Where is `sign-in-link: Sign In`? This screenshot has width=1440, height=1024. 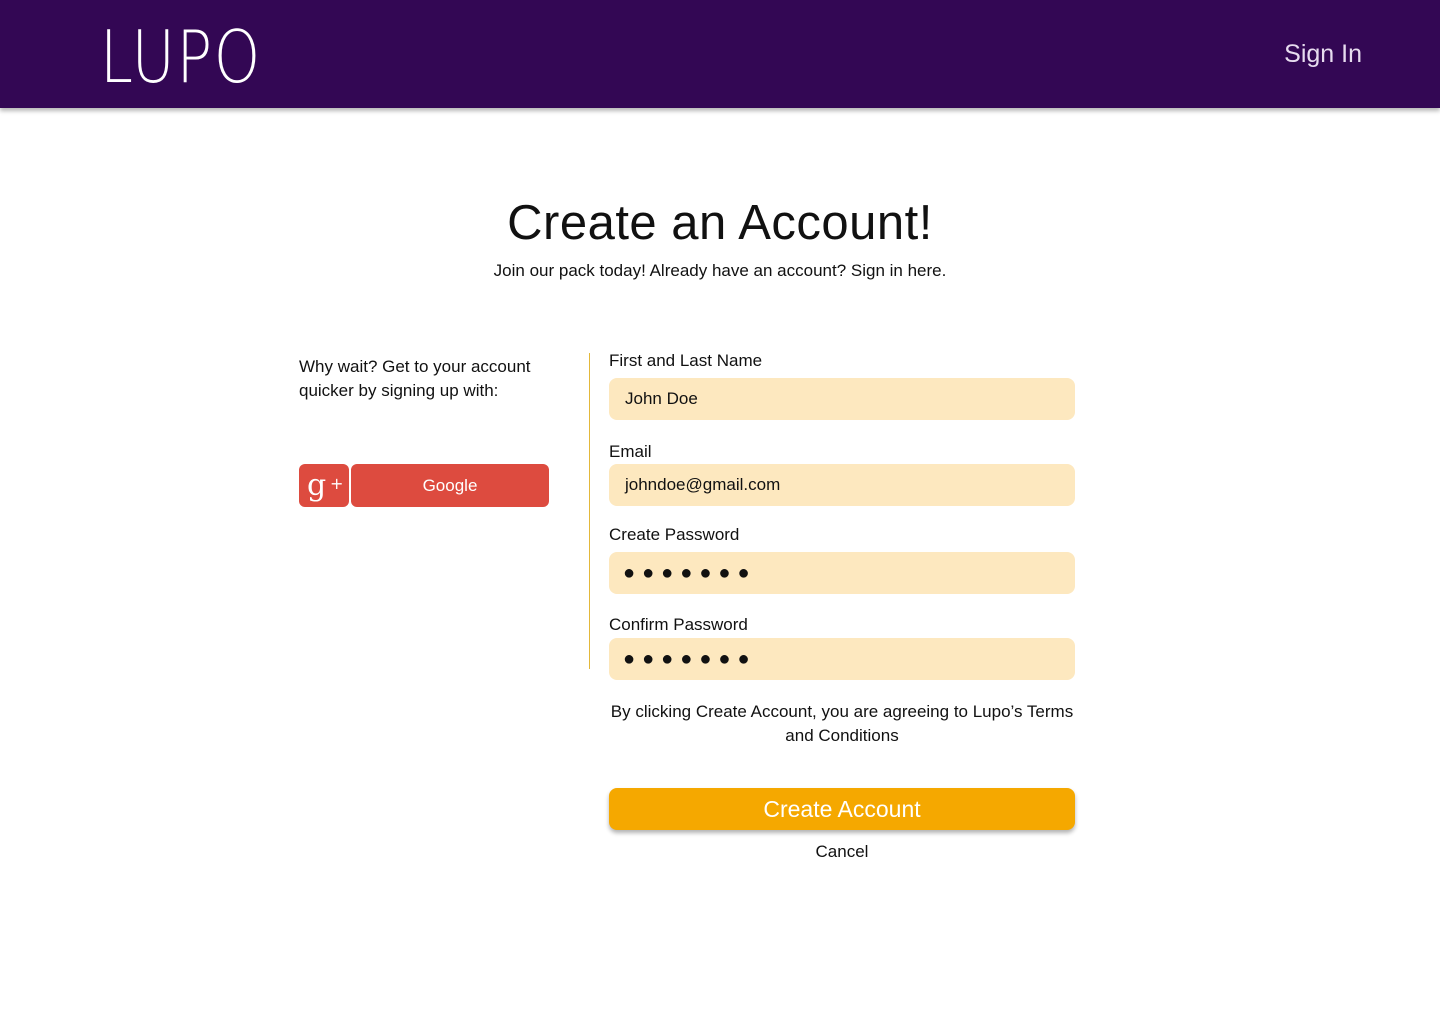
sign-in-link: Sign In is located at coordinates (1323, 54).